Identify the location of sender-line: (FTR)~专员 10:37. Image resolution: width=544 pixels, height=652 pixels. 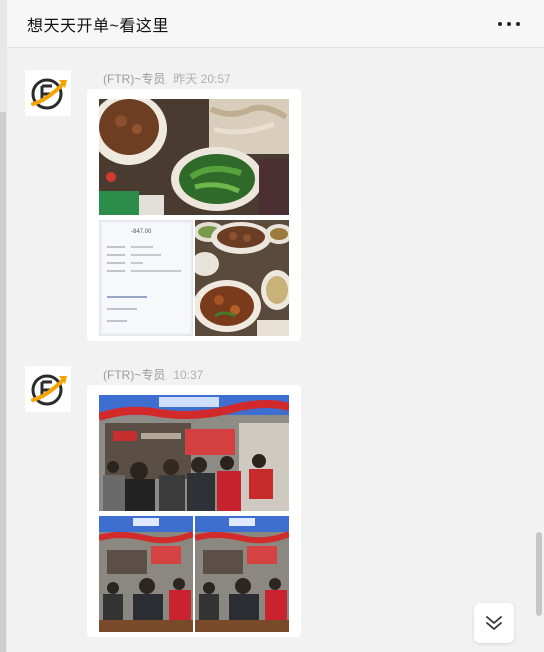
(153, 374).